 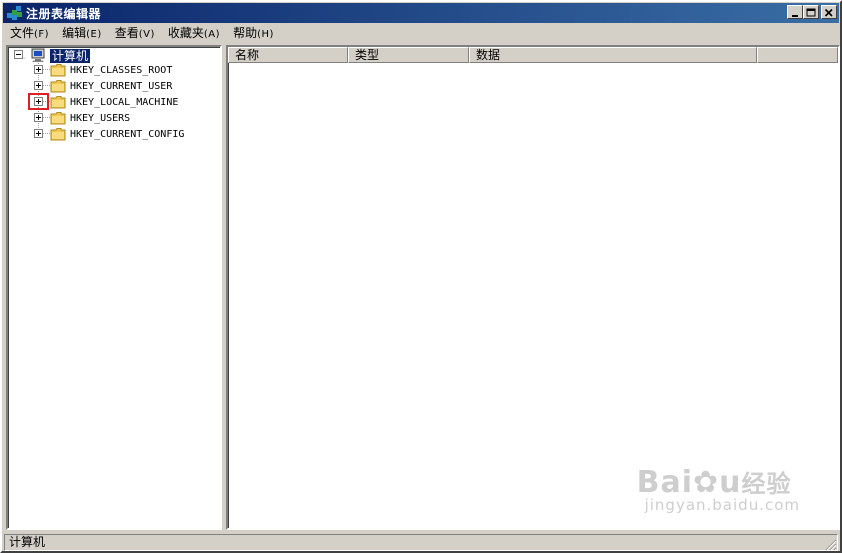 What do you see at coordinates (421, 33) in the screenshot?
I see `menu-bar: 文件(F) 编辑(E) 查看(V) 收藏夹(A) 帮助(H)` at bounding box center [421, 33].